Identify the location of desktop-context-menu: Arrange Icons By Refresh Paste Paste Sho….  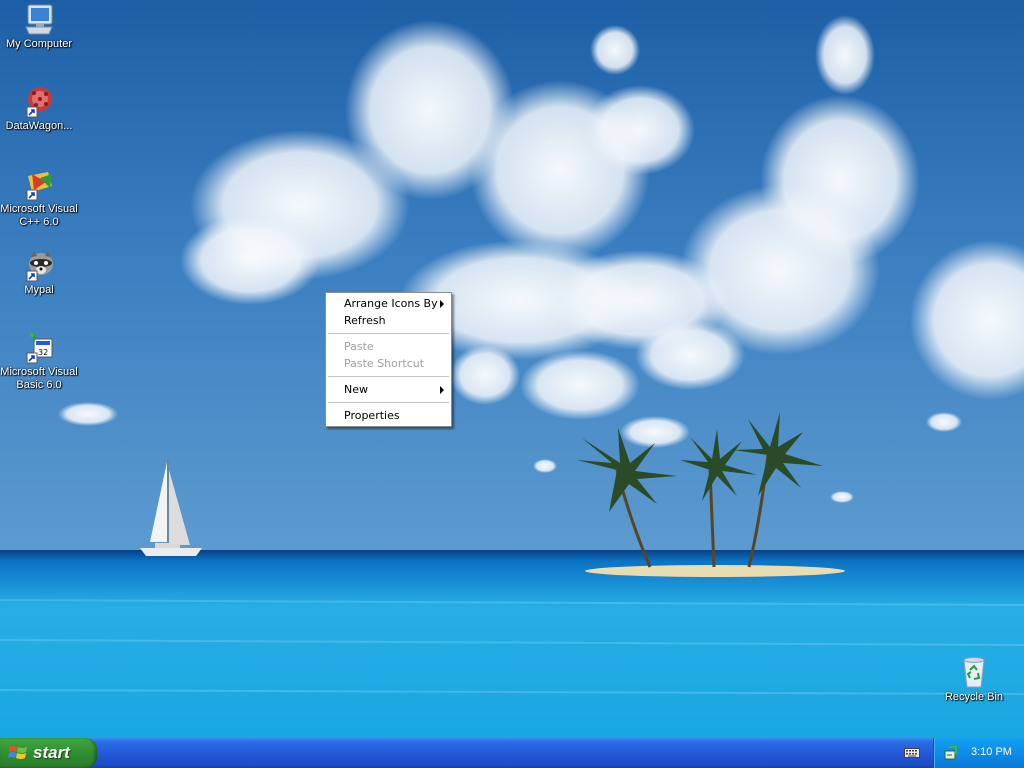
(388, 359).